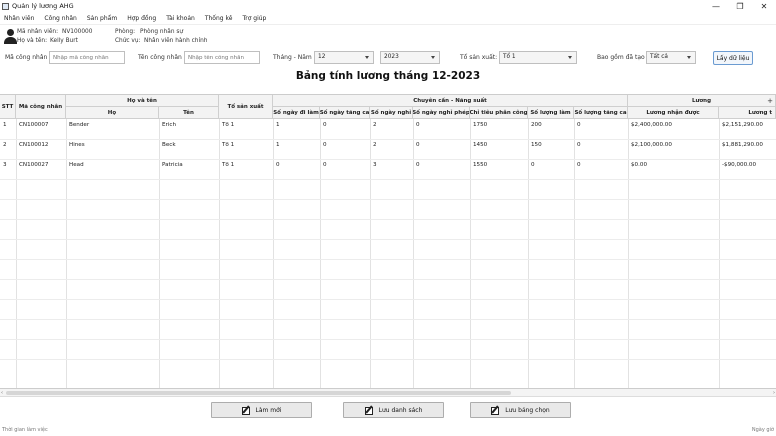  Describe the element at coordinates (764, 6) in the screenshot. I see `close-button: ✕` at that location.